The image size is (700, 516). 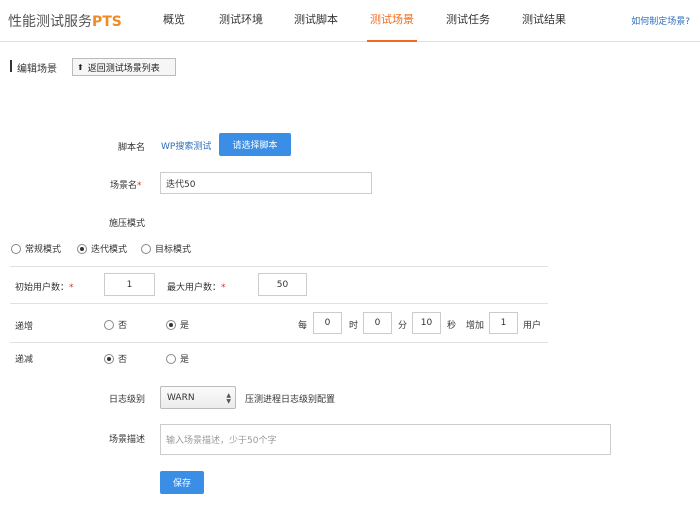 I want to click on back-to-scene-list-button: ⬆ 返回测试场景列表, so click(x=124, y=67).